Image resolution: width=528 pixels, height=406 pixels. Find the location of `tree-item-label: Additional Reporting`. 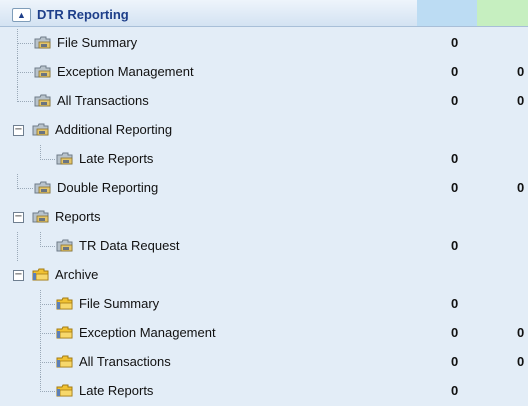

tree-item-label: Additional Reporting is located at coordinates (113, 129).